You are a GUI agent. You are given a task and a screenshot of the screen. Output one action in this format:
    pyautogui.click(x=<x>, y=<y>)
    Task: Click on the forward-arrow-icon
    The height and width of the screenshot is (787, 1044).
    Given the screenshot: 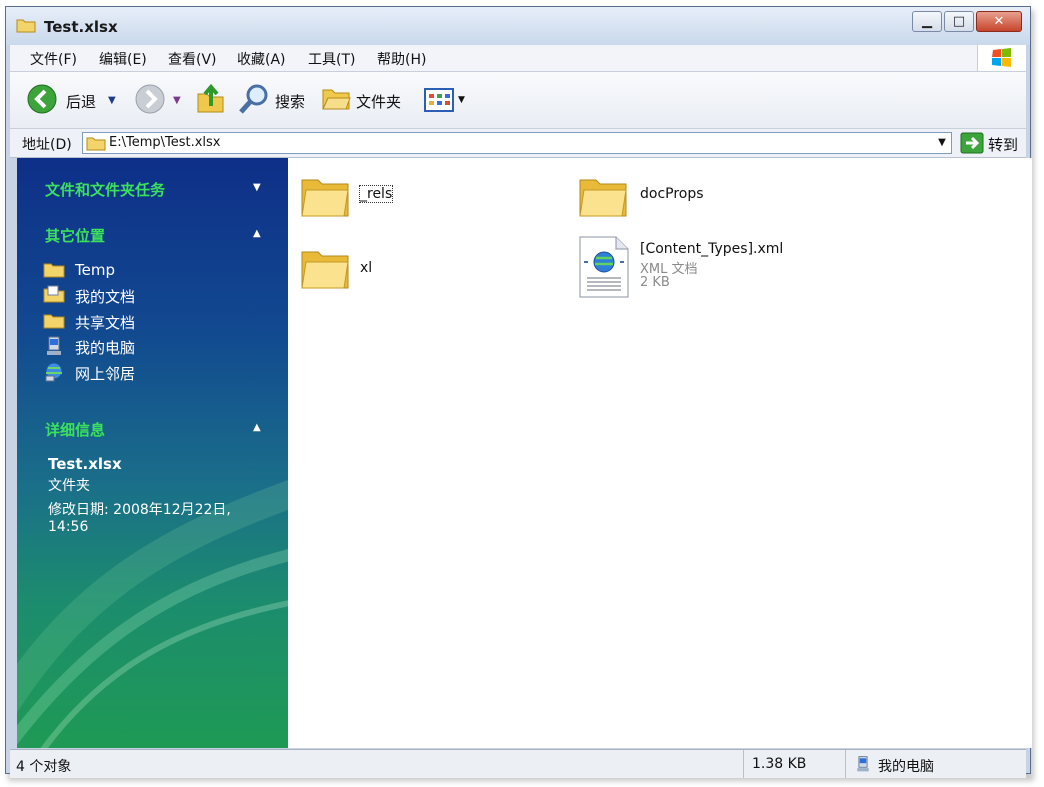 What is the action you would take?
    pyautogui.click(x=150, y=99)
    